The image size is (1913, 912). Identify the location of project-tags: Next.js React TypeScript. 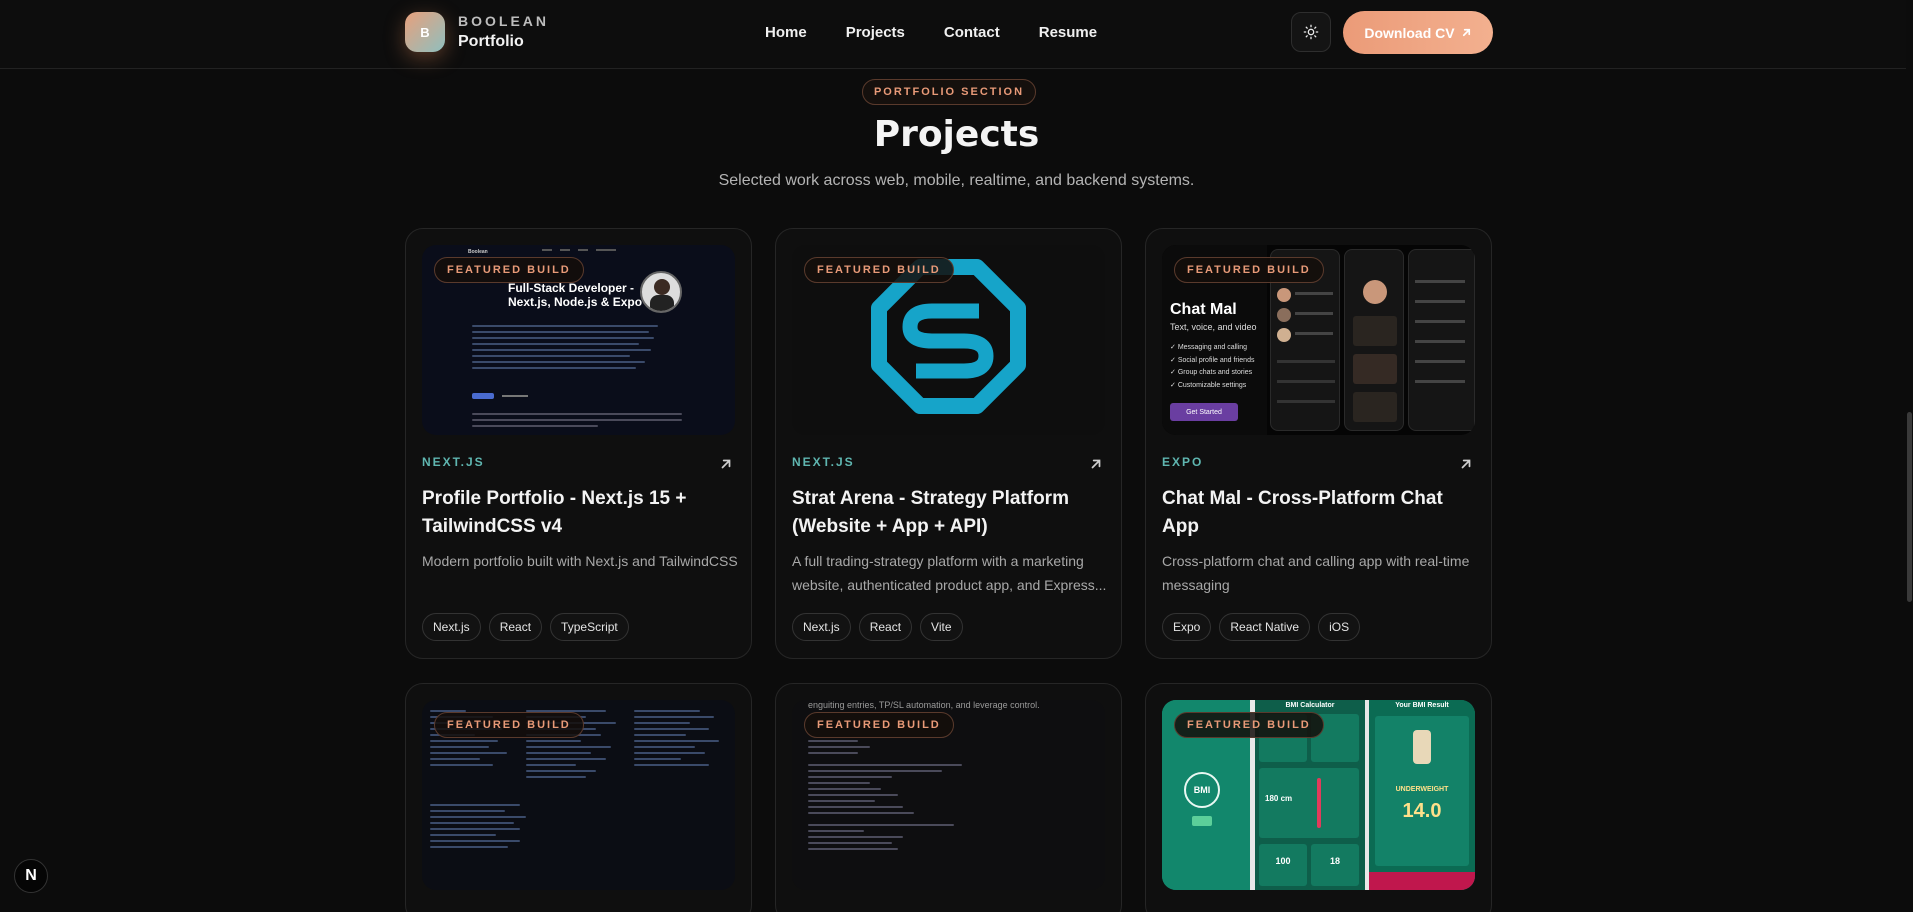
(525, 627).